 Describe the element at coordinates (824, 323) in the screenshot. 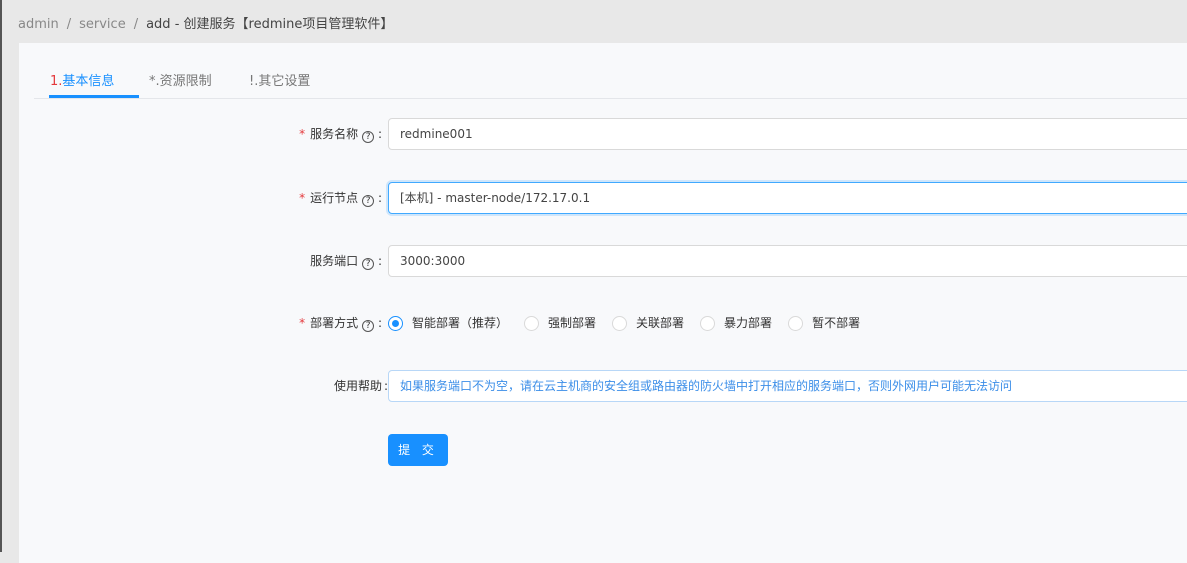

I see `radio-none: 暂不部署` at that location.